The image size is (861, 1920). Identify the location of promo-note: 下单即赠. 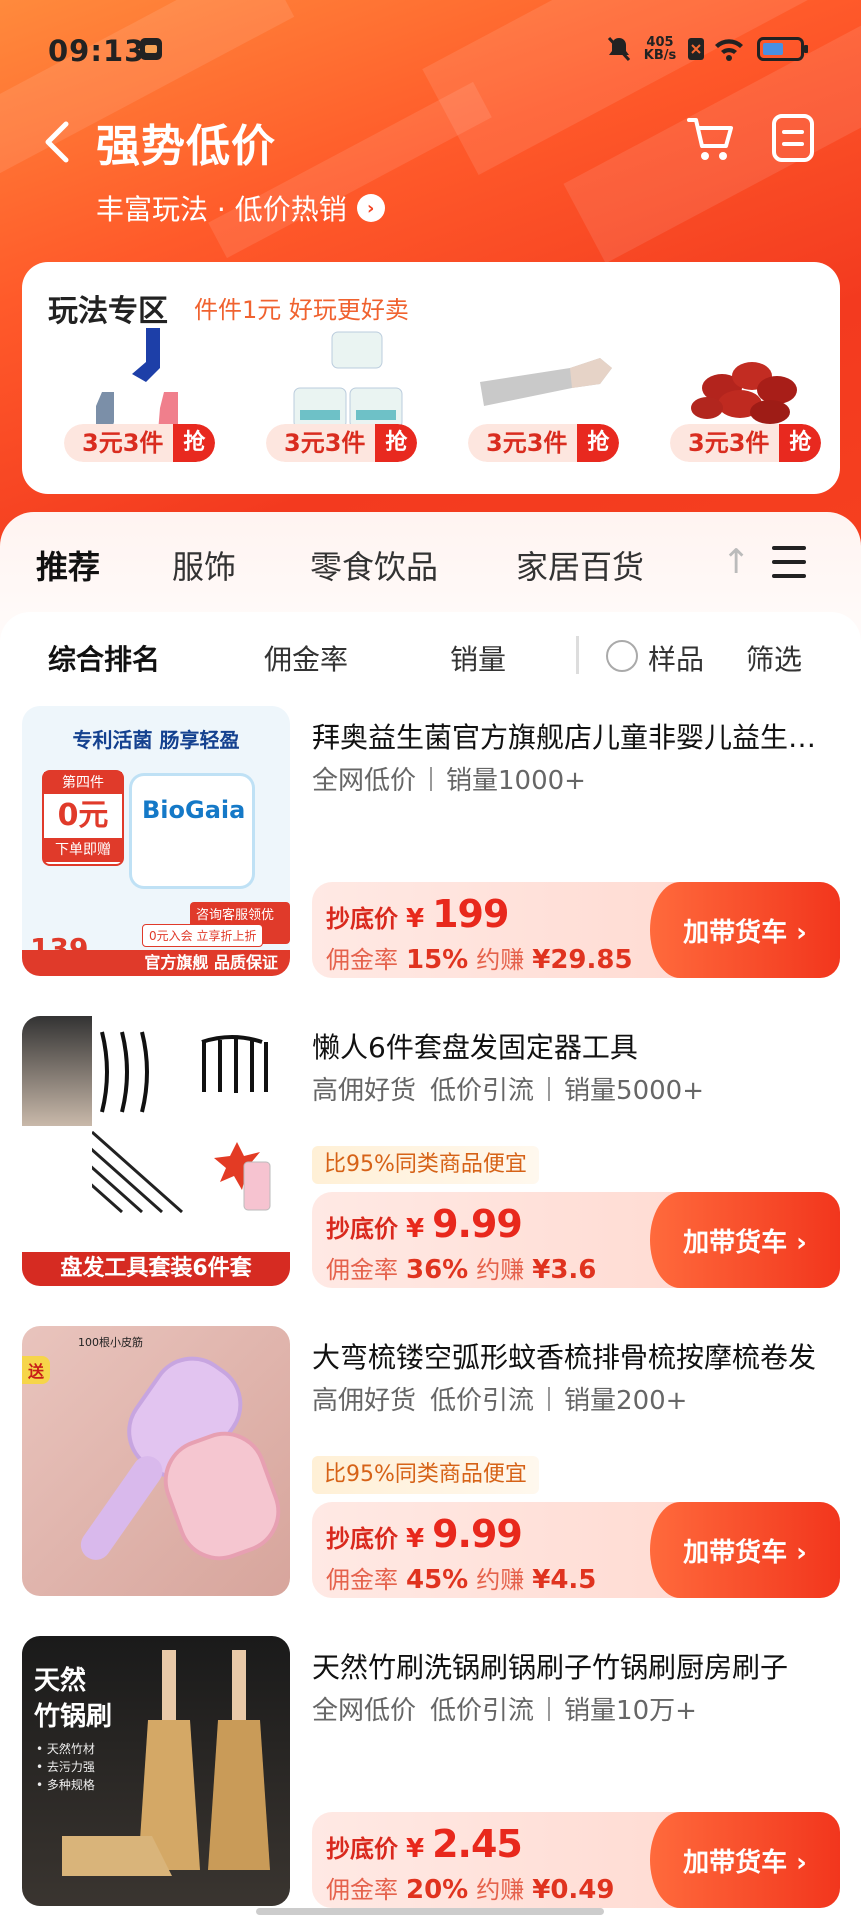
(83, 850).